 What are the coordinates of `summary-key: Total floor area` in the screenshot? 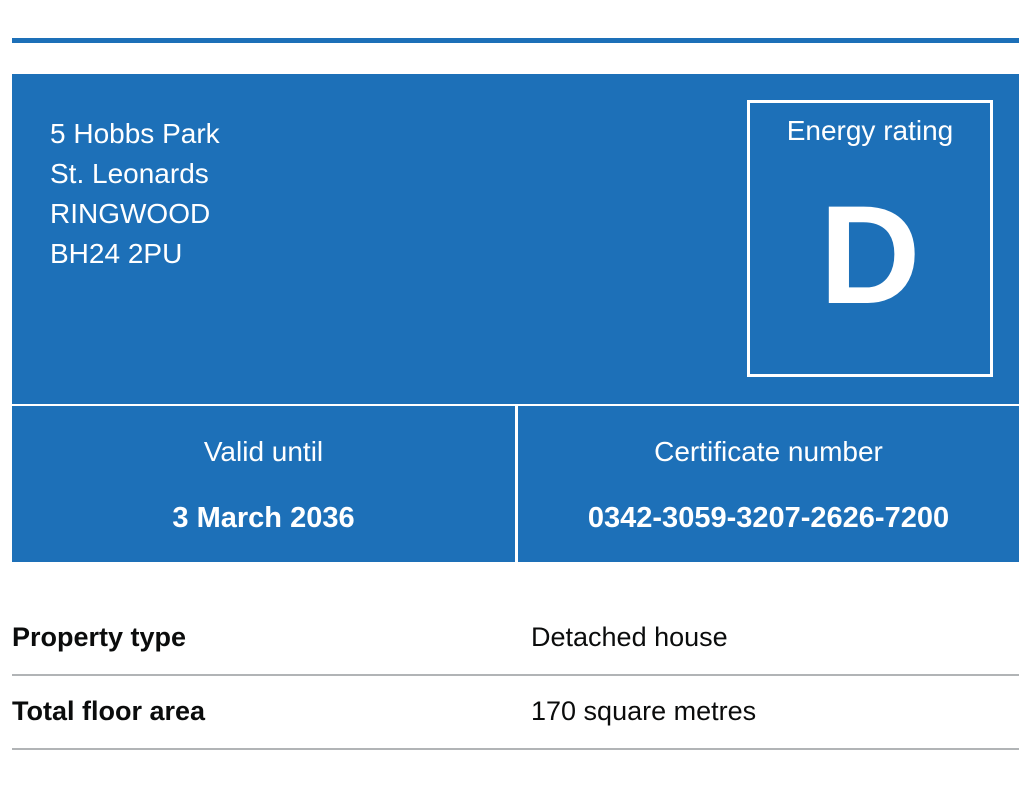 It's located at (109, 711).